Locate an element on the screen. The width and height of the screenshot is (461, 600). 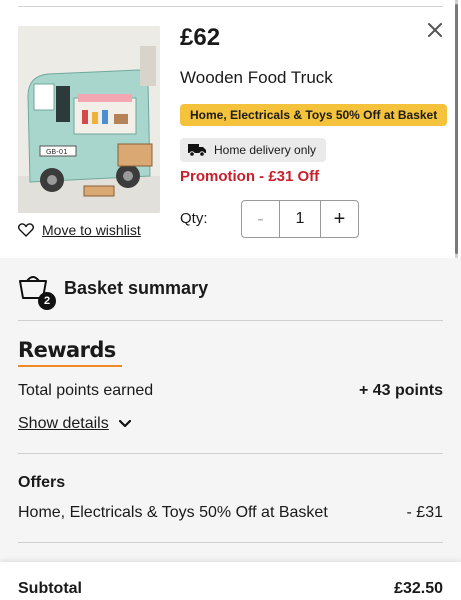
qty-label: Qty: is located at coordinates (194, 218).